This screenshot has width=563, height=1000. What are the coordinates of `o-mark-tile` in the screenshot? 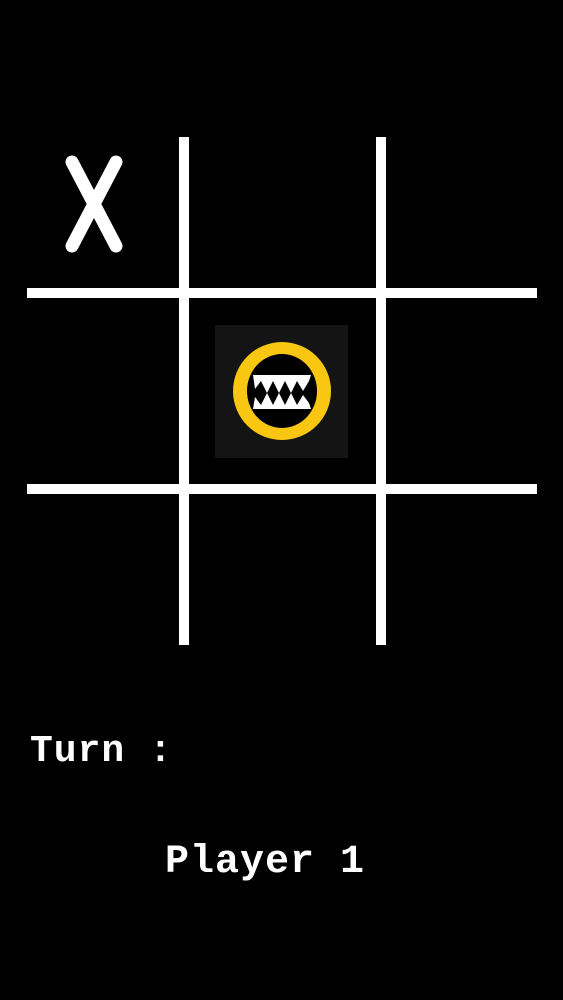 It's located at (281, 391).